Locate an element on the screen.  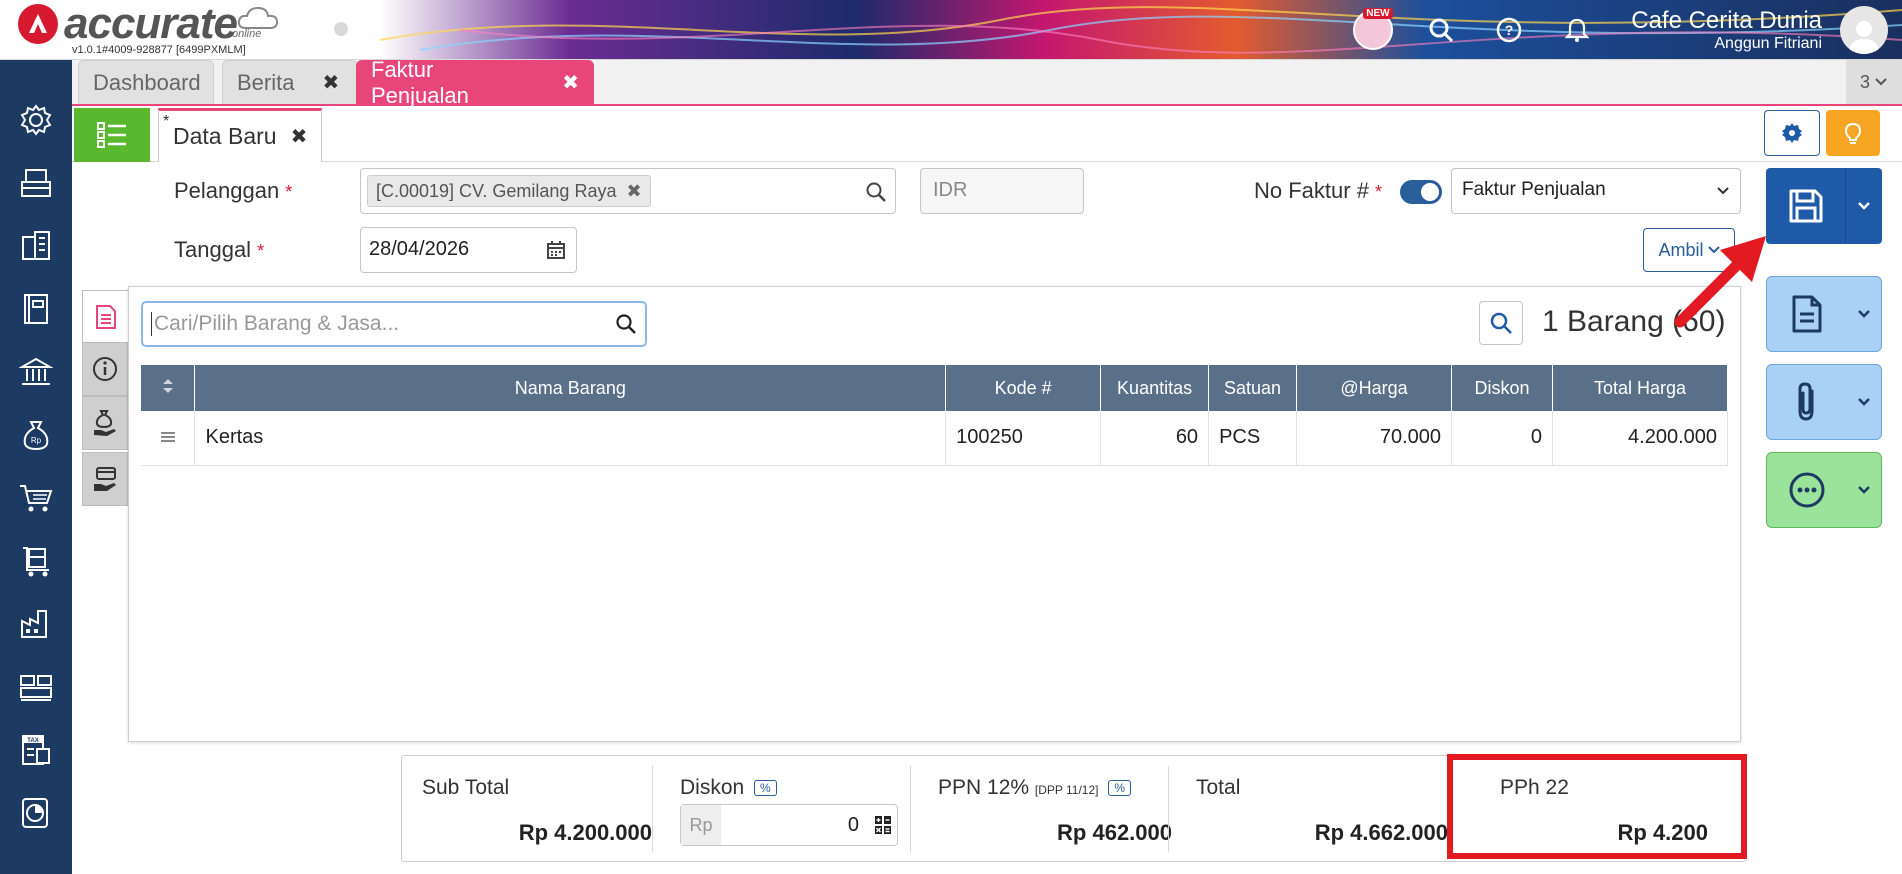
pelanggan-field: [C.00019] CV. Gemilang Raya ✖ is located at coordinates (628, 191).